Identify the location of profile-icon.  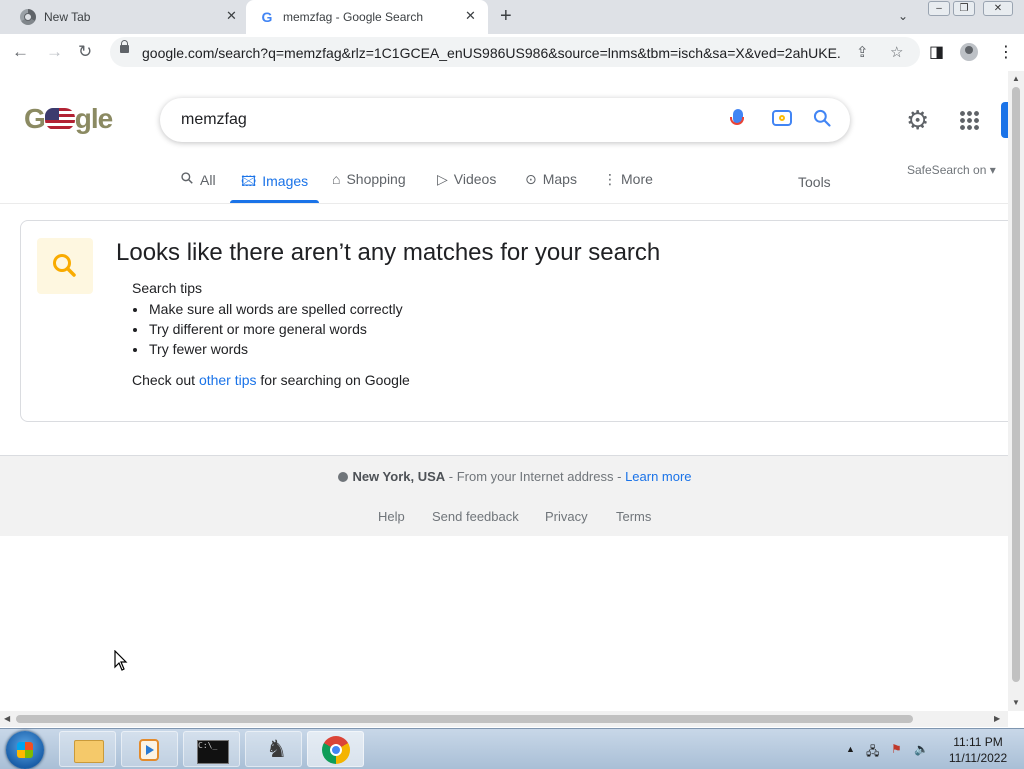
(969, 52).